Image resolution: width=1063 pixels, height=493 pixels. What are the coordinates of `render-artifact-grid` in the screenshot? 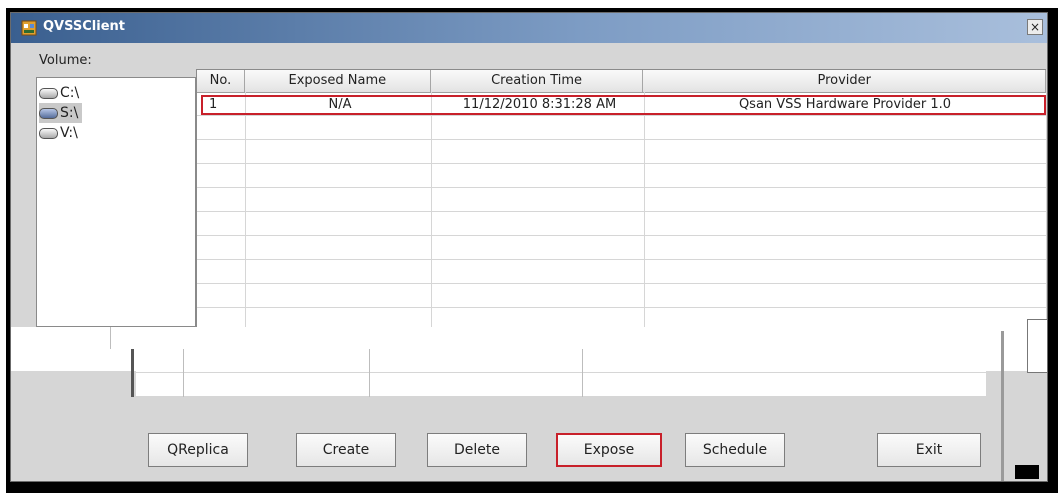 It's located at (561, 373).